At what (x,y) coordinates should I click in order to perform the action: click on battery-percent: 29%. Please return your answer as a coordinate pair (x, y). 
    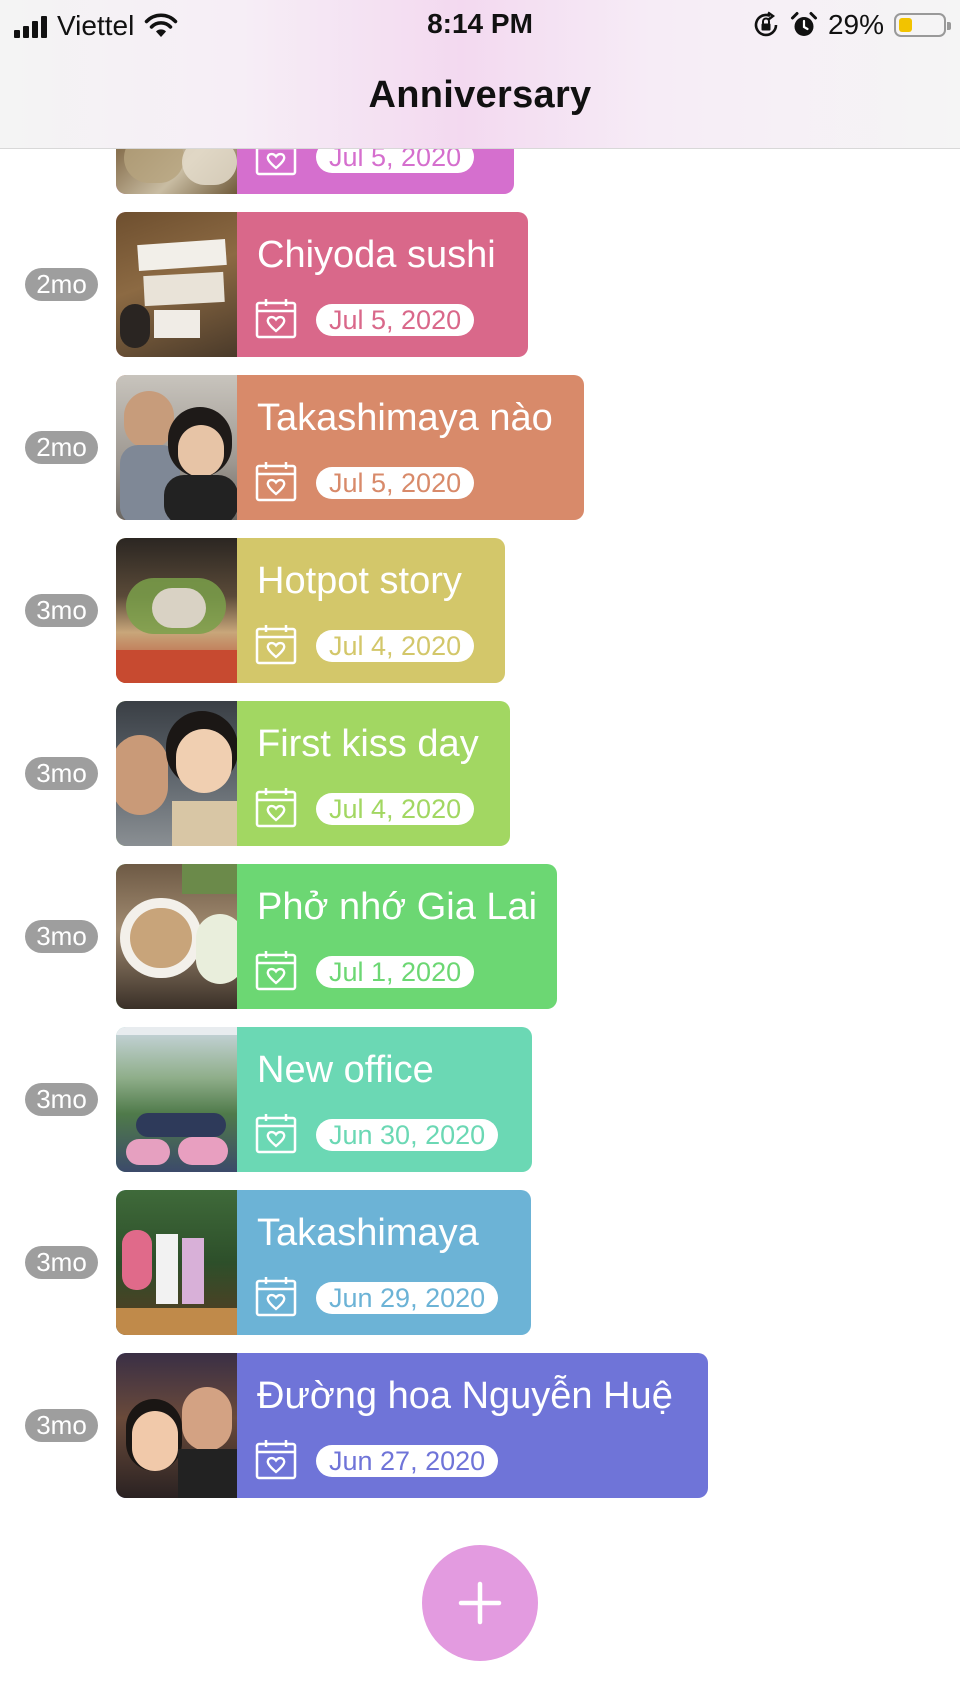
    Looking at the image, I should click on (855, 24).